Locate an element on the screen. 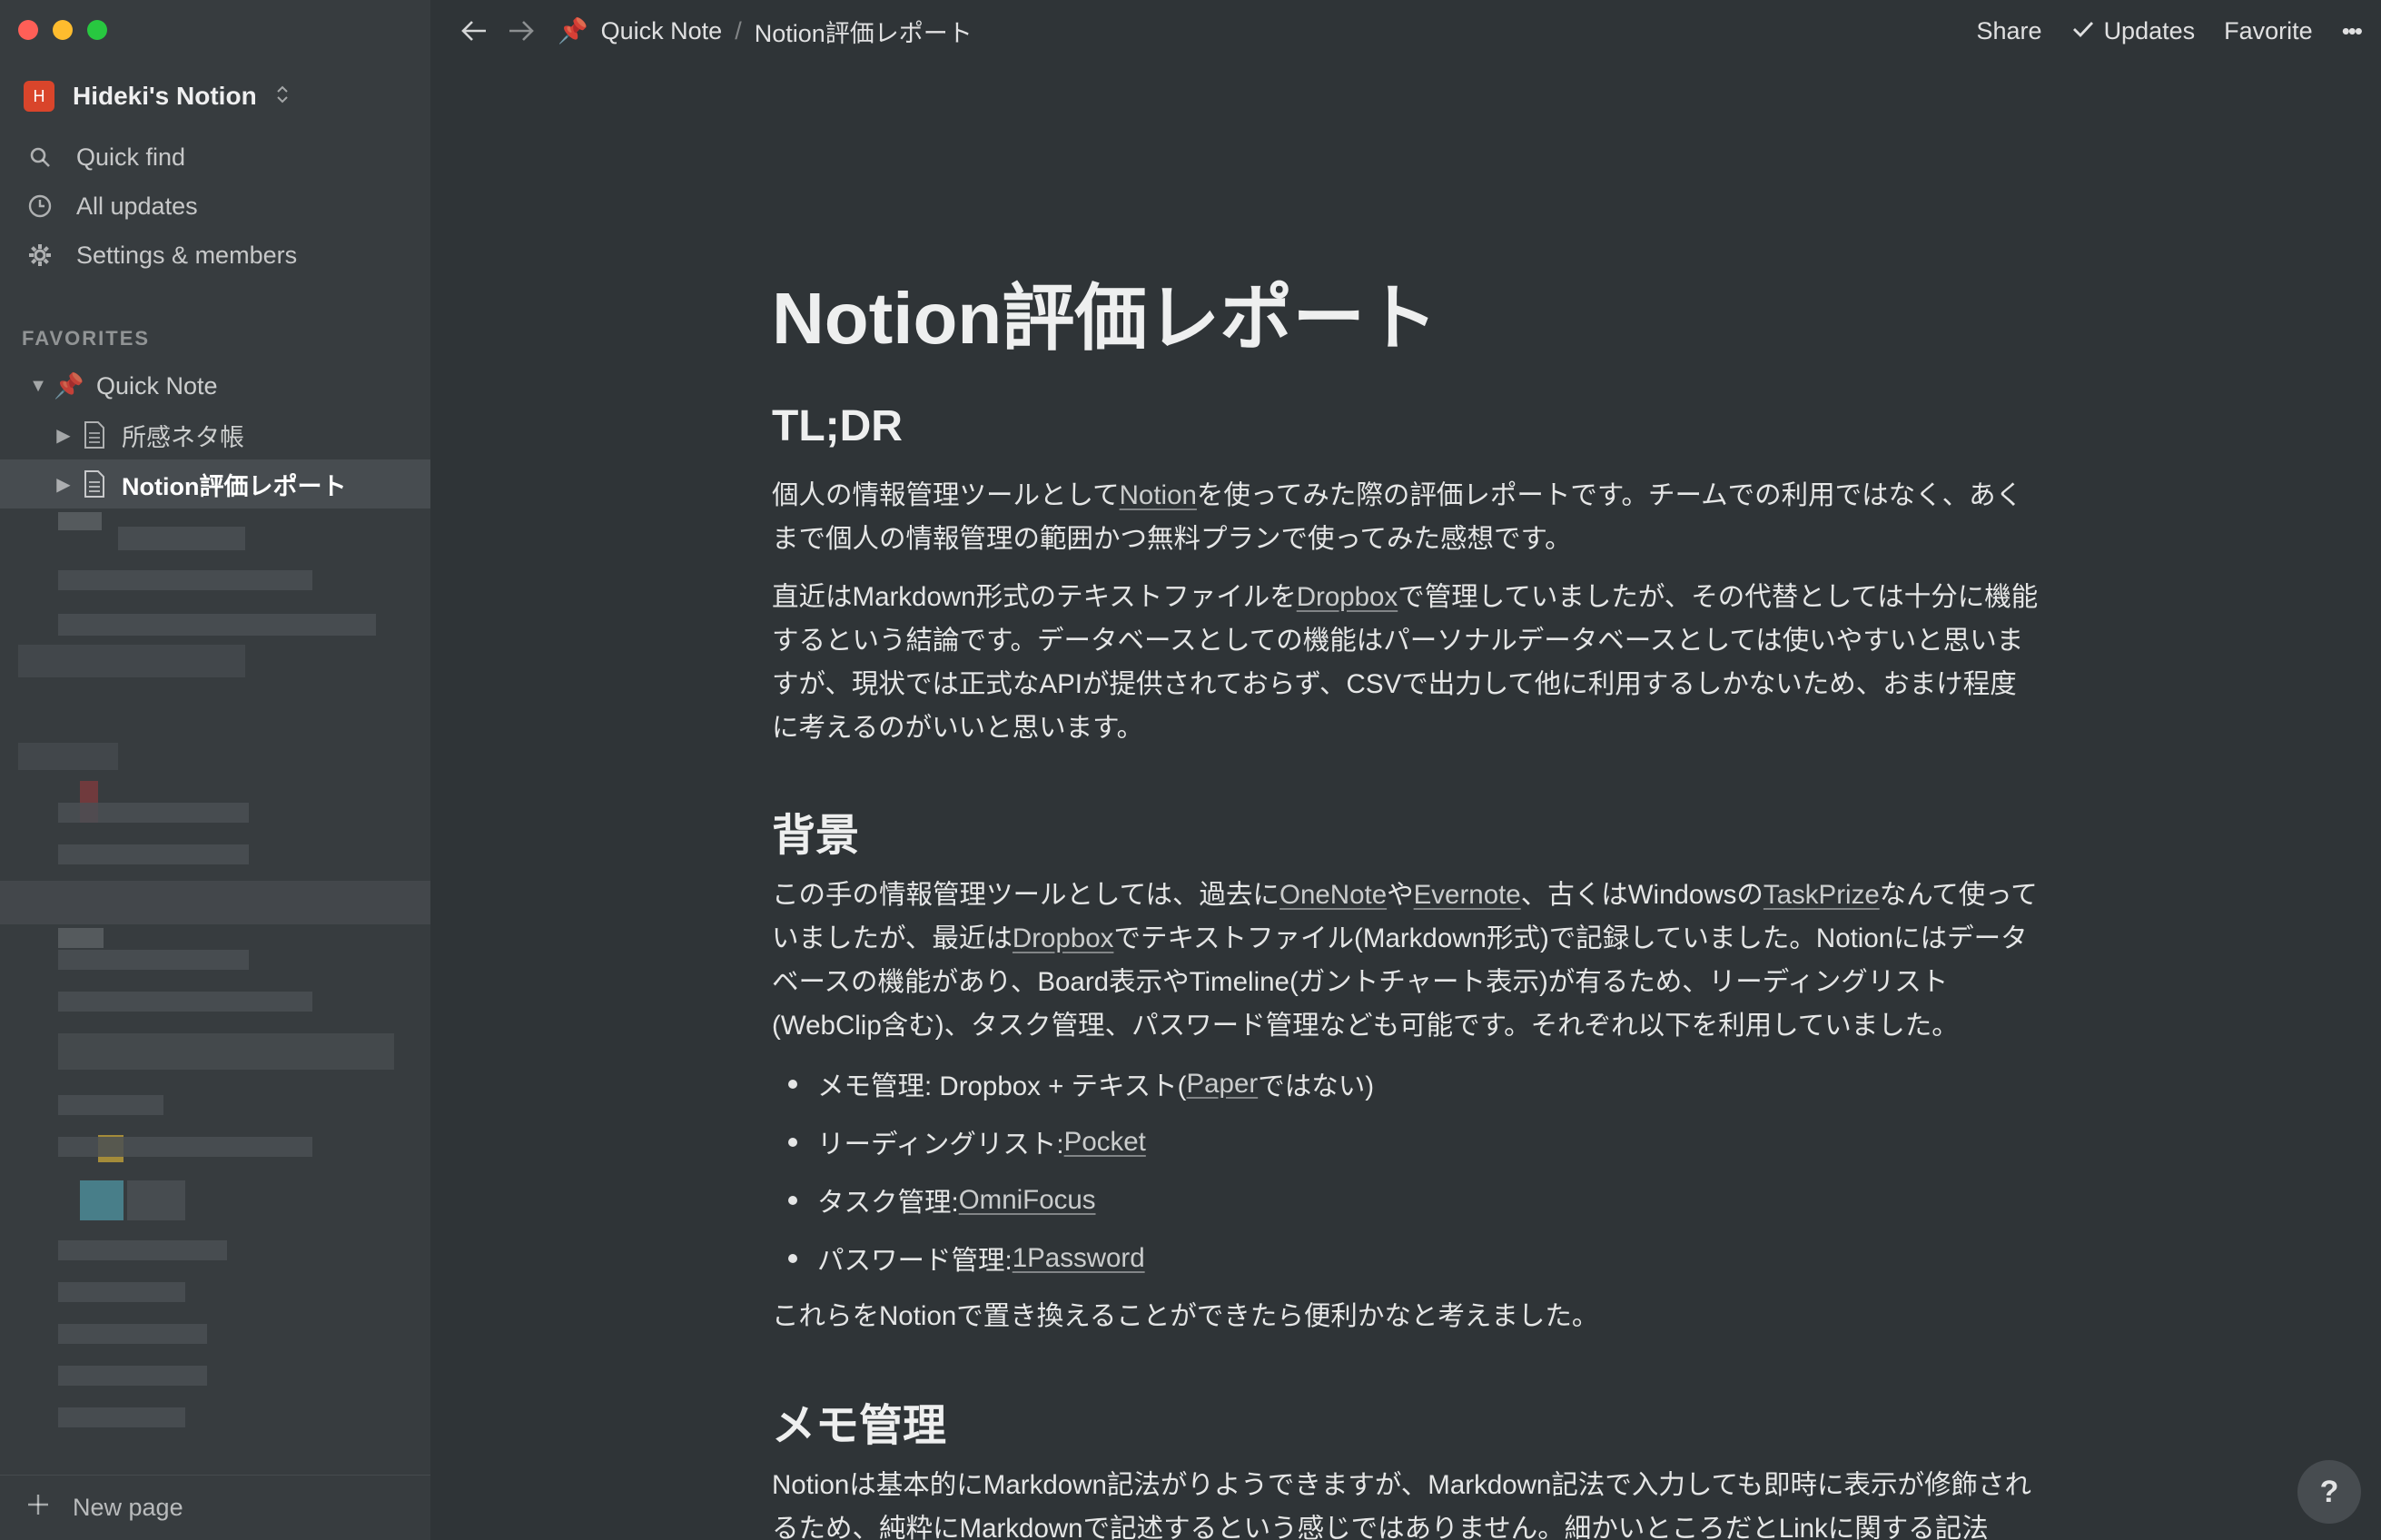 The width and height of the screenshot is (2381, 1540). back-arrow-icon is located at coordinates (474, 31).